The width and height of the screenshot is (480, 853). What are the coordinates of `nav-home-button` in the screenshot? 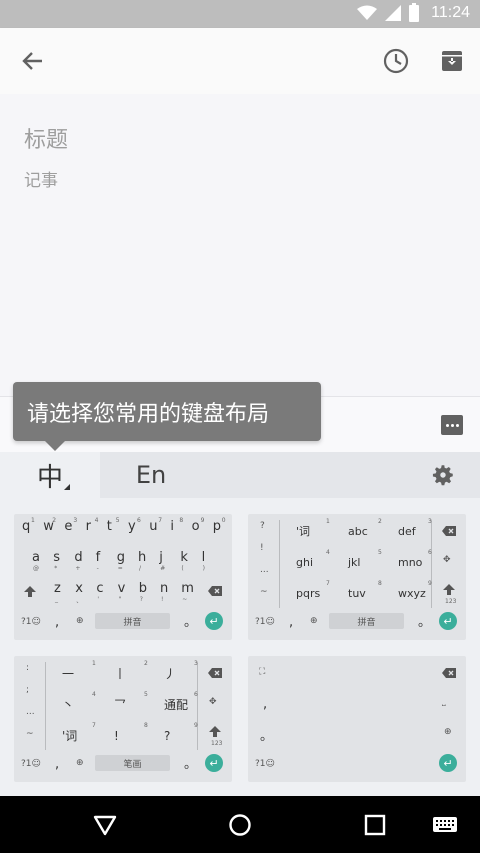 It's located at (240, 825).